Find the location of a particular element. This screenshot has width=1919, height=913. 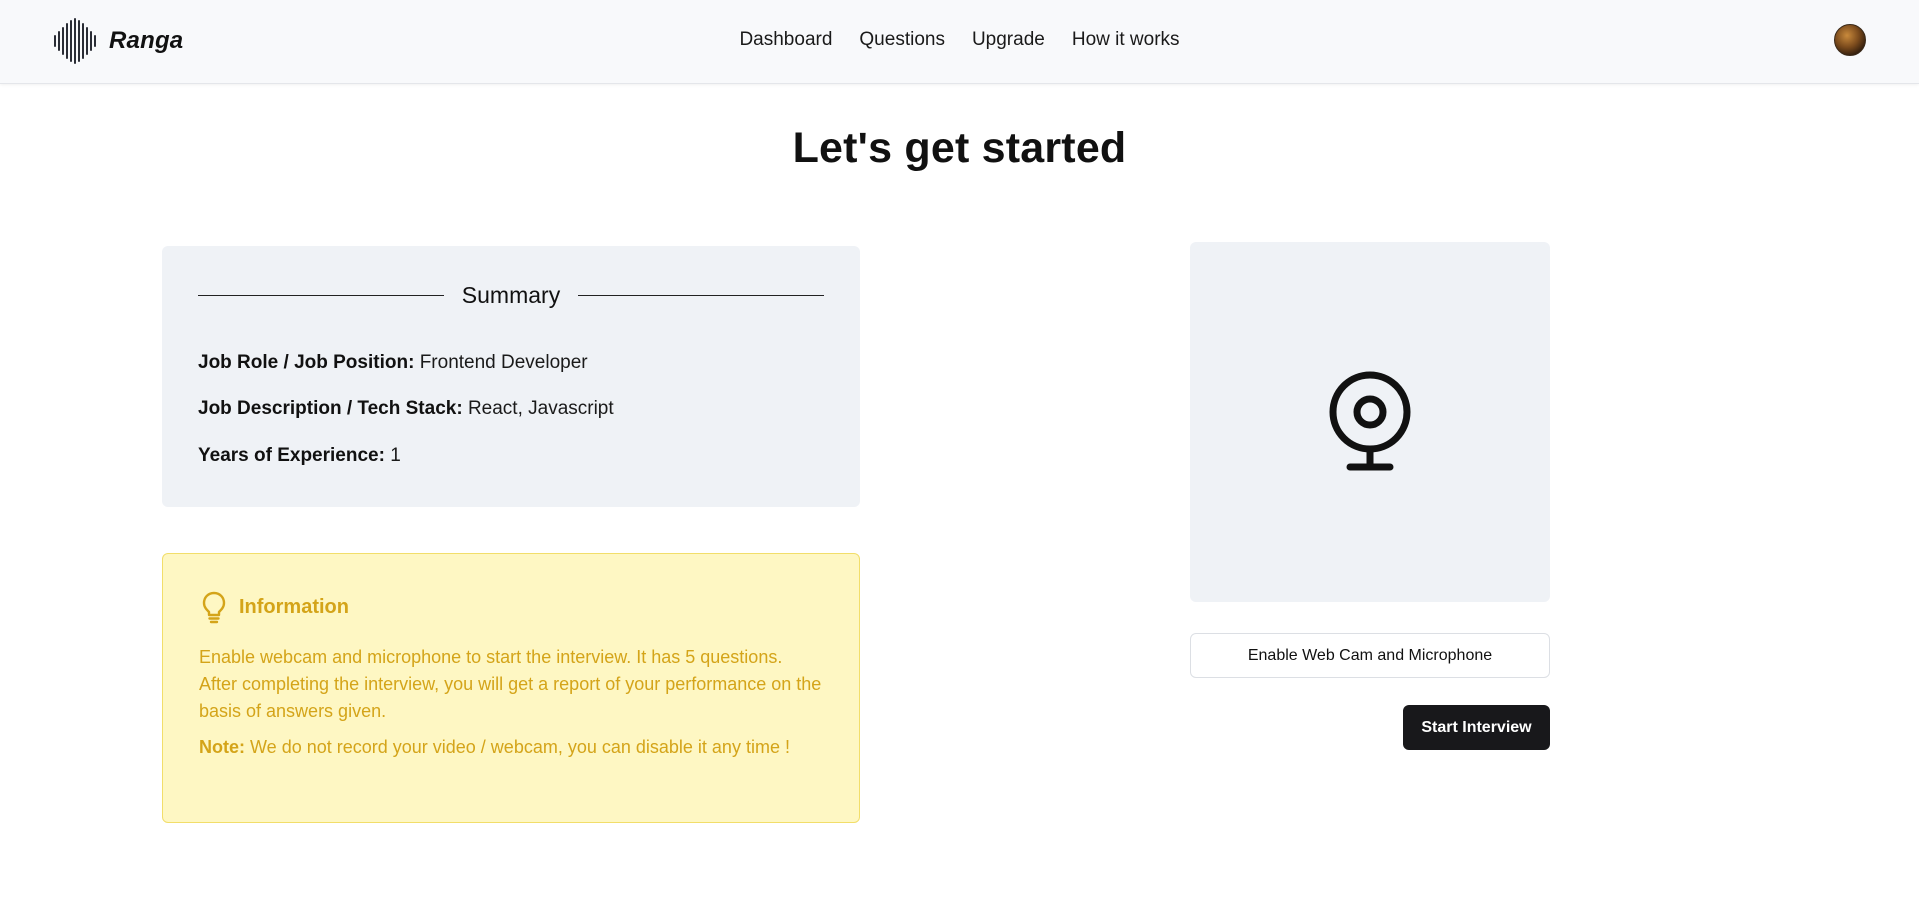

webcam-icon is located at coordinates (1370, 421).